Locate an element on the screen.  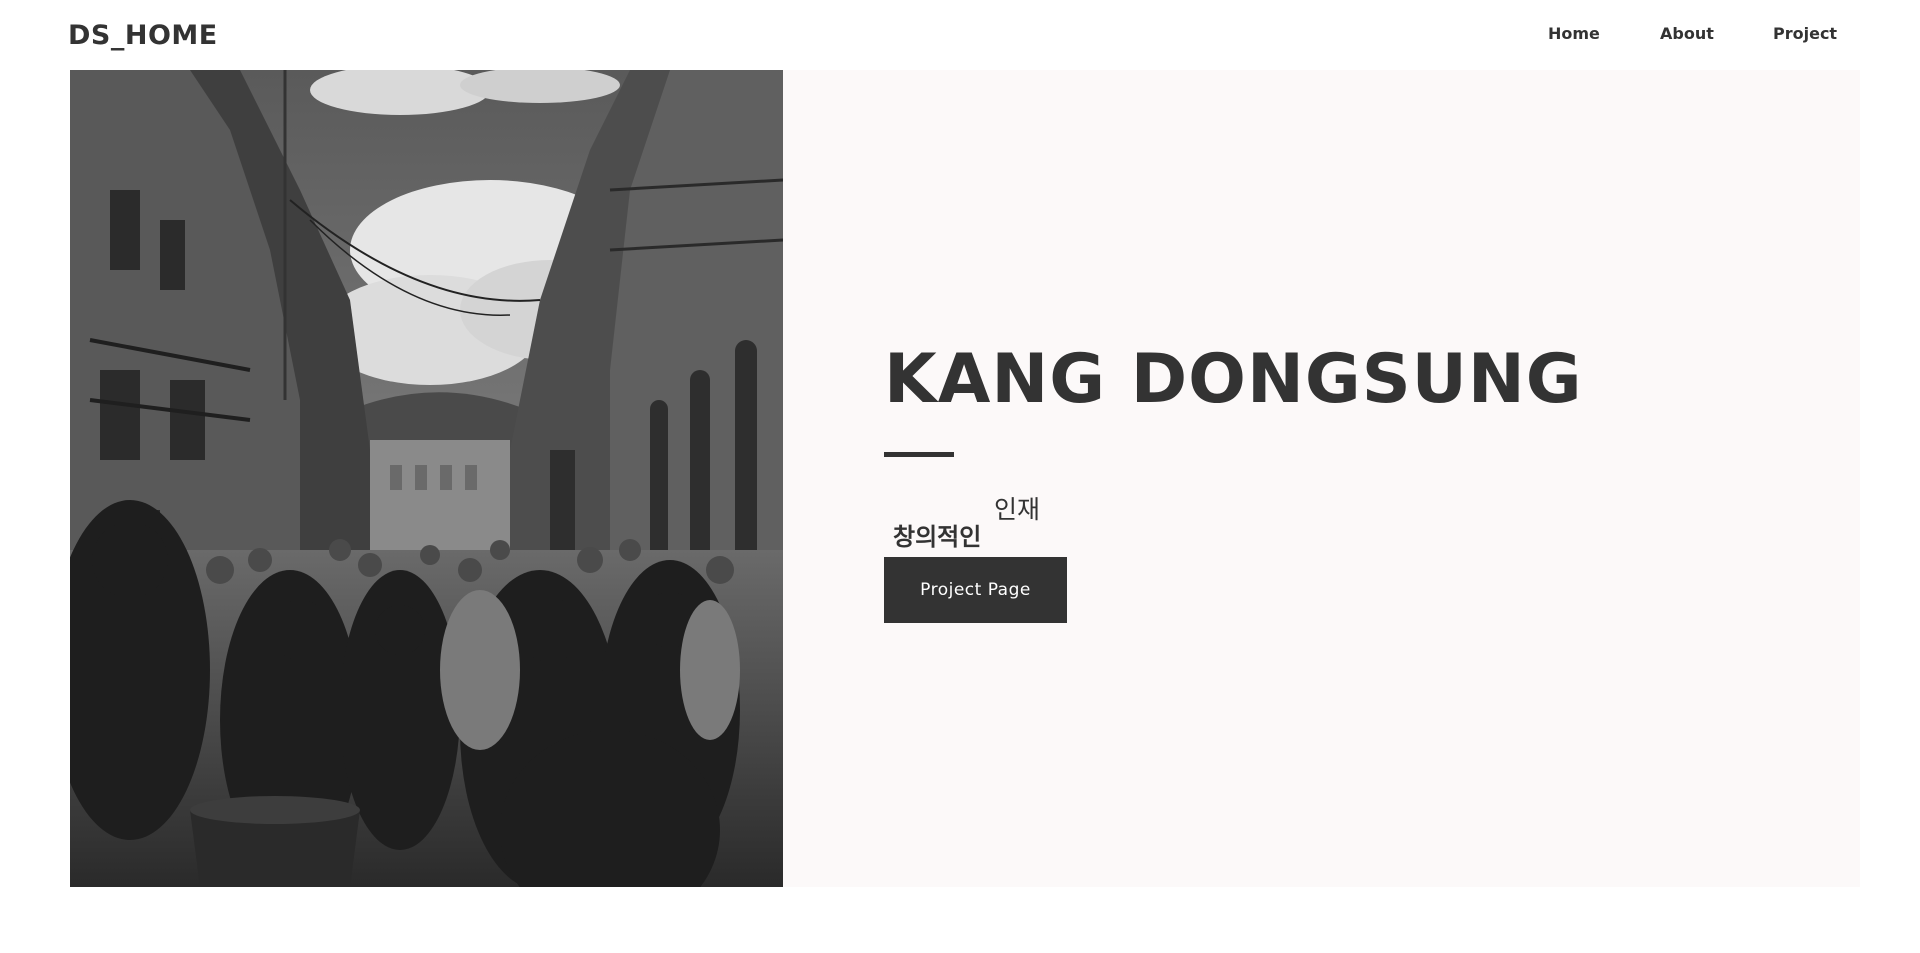
nav-about-link: About is located at coordinates (1687, 33).